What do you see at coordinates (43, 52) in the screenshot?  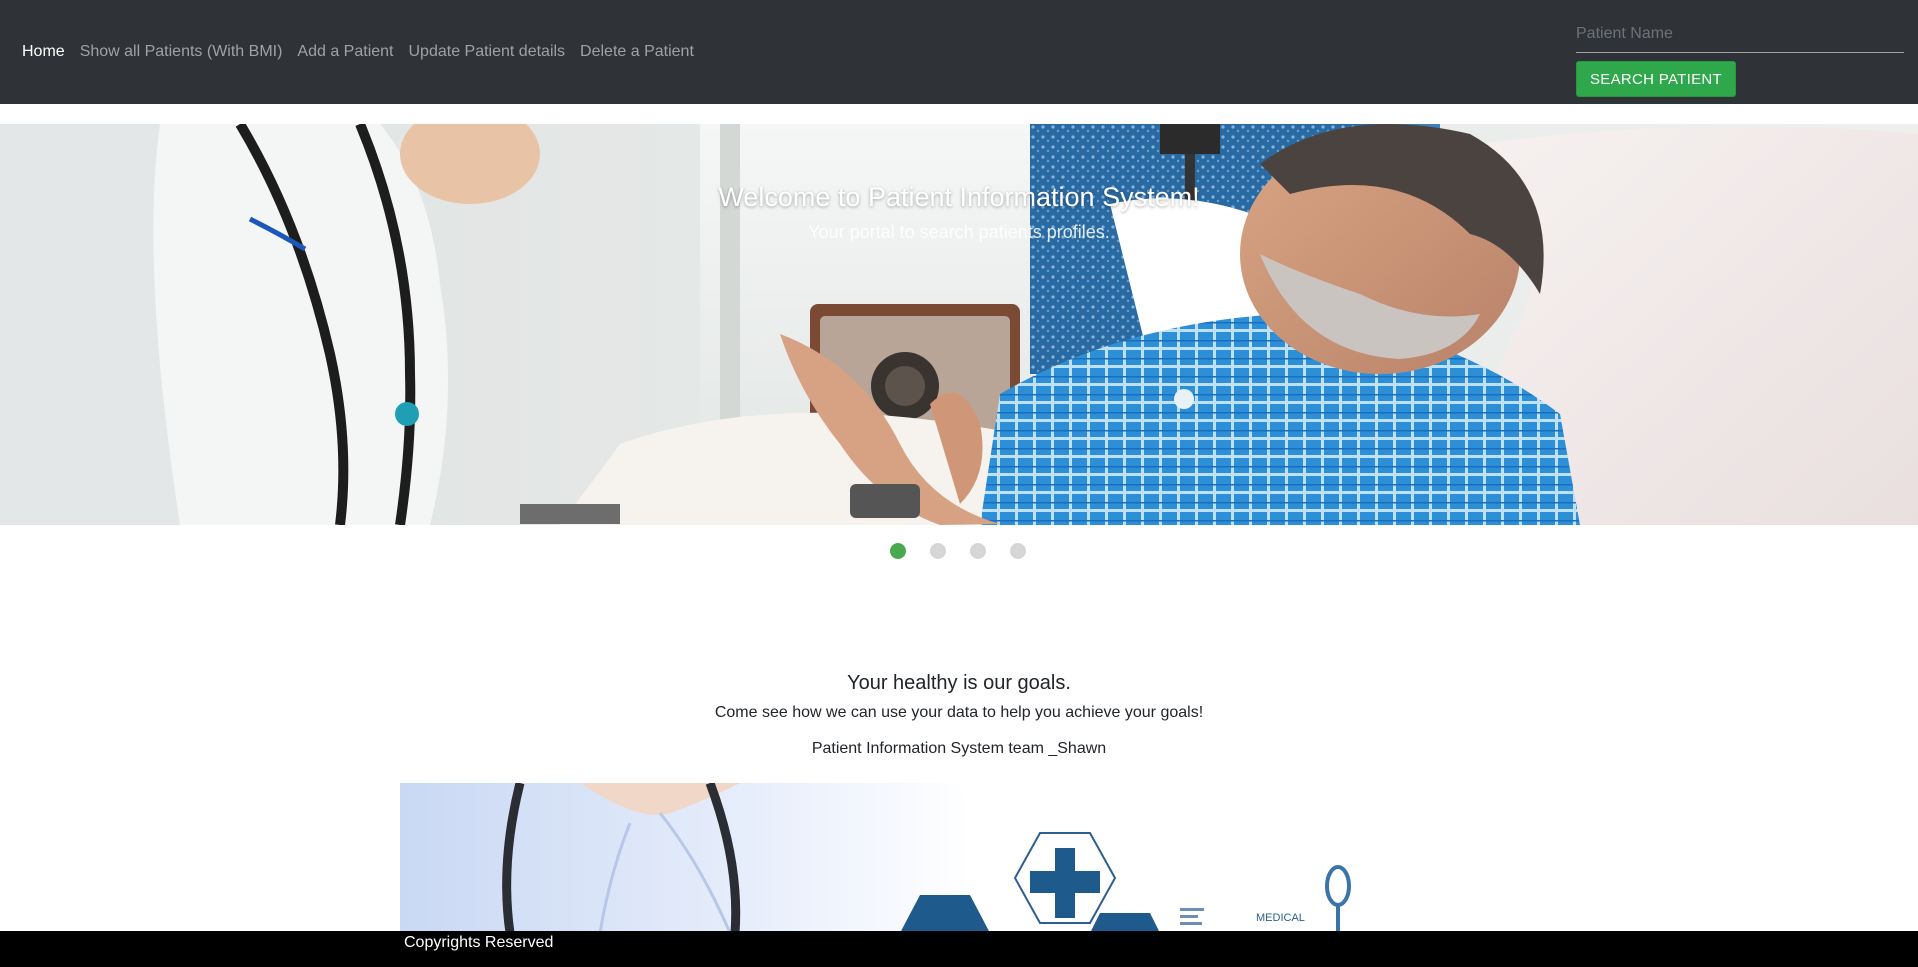 I see `nav-link-home: Home` at bounding box center [43, 52].